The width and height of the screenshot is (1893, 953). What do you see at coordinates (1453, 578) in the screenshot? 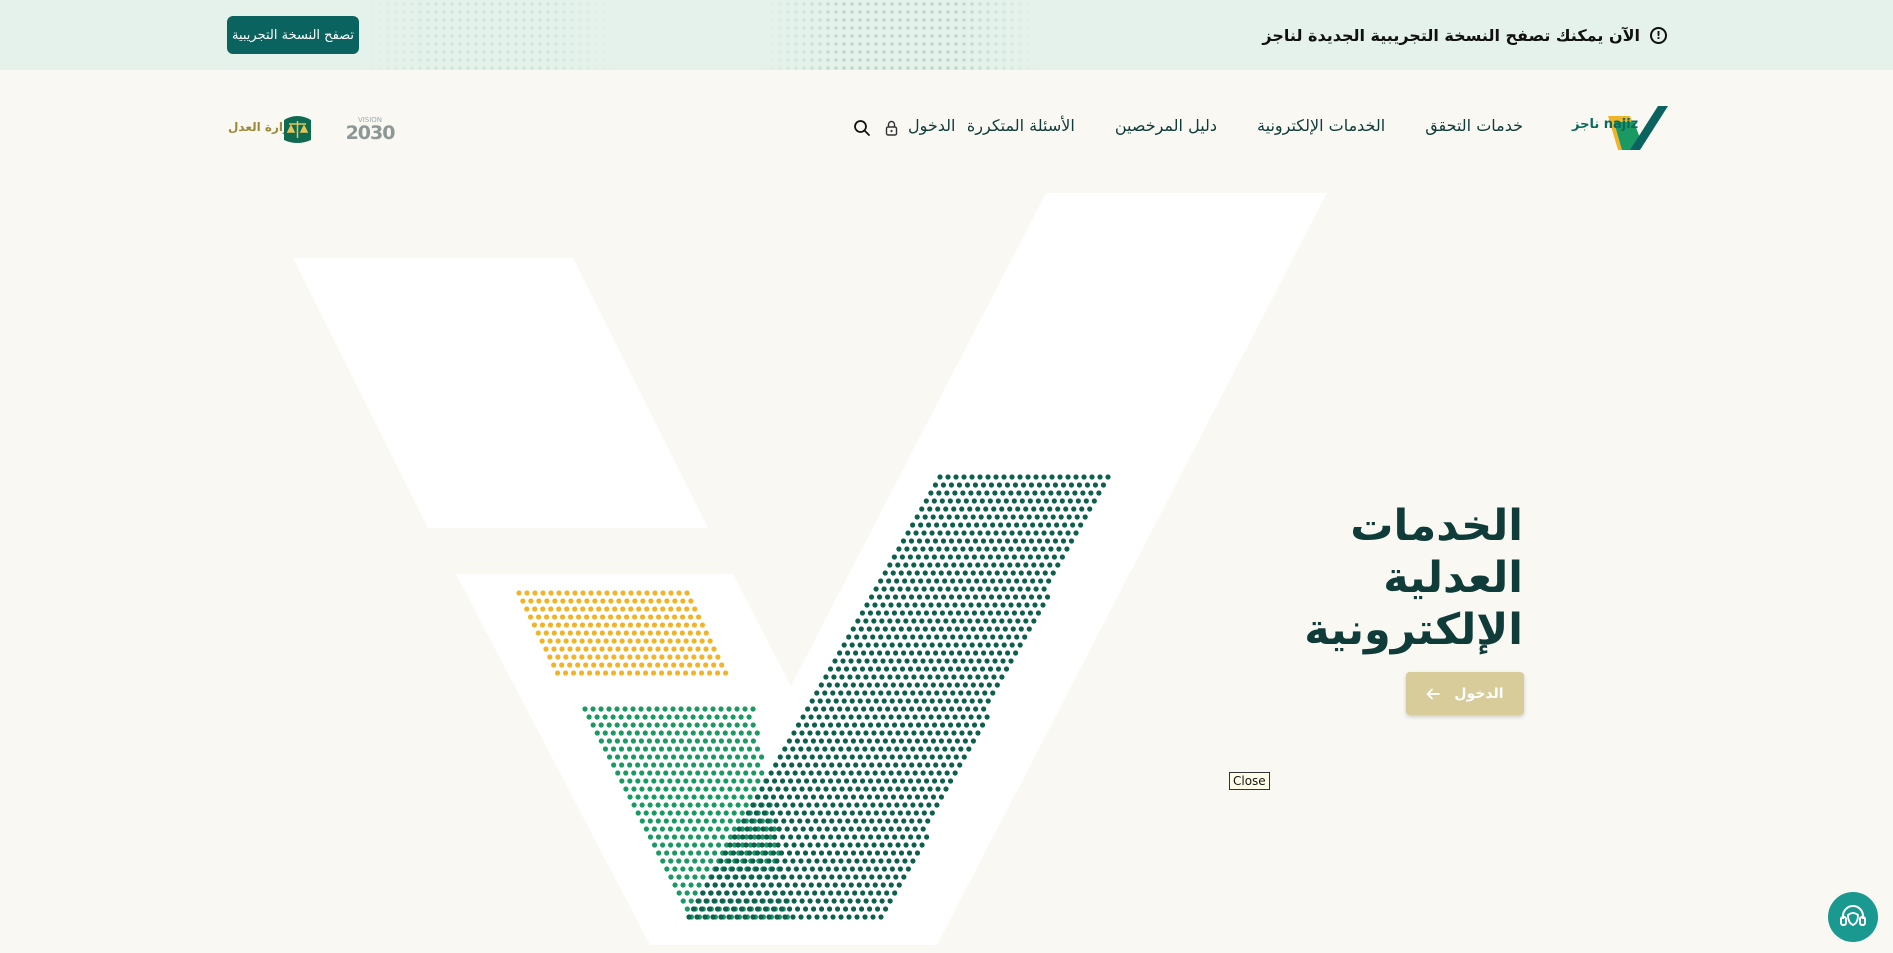
I see `hero-title-line: العدلية` at bounding box center [1453, 578].